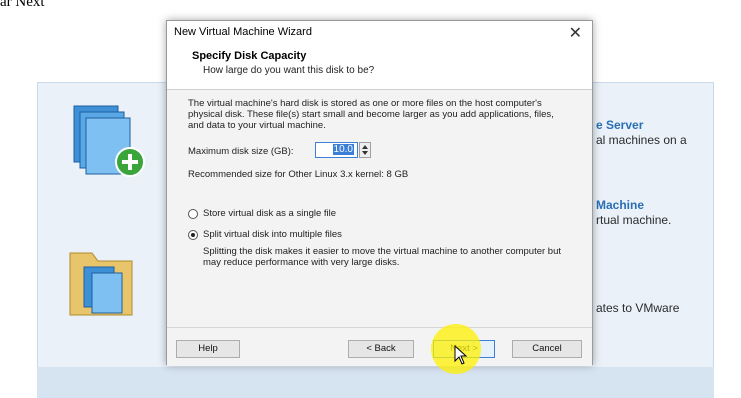 The width and height of the screenshot is (741, 398). What do you see at coordinates (208, 349) in the screenshot?
I see `help-button: Help` at bounding box center [208, 349].